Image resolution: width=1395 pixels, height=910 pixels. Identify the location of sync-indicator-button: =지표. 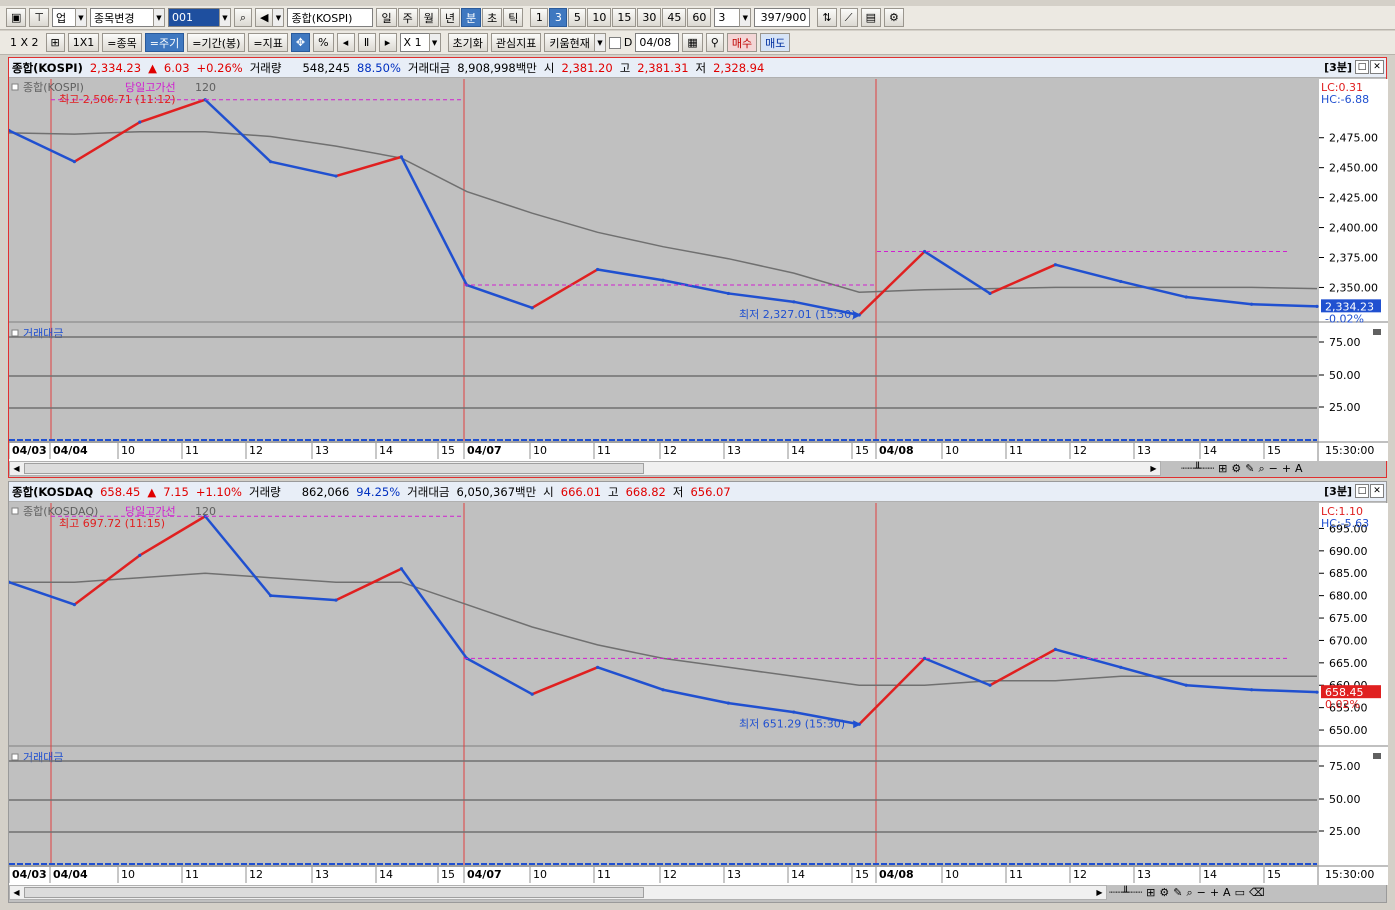
(268, 42).